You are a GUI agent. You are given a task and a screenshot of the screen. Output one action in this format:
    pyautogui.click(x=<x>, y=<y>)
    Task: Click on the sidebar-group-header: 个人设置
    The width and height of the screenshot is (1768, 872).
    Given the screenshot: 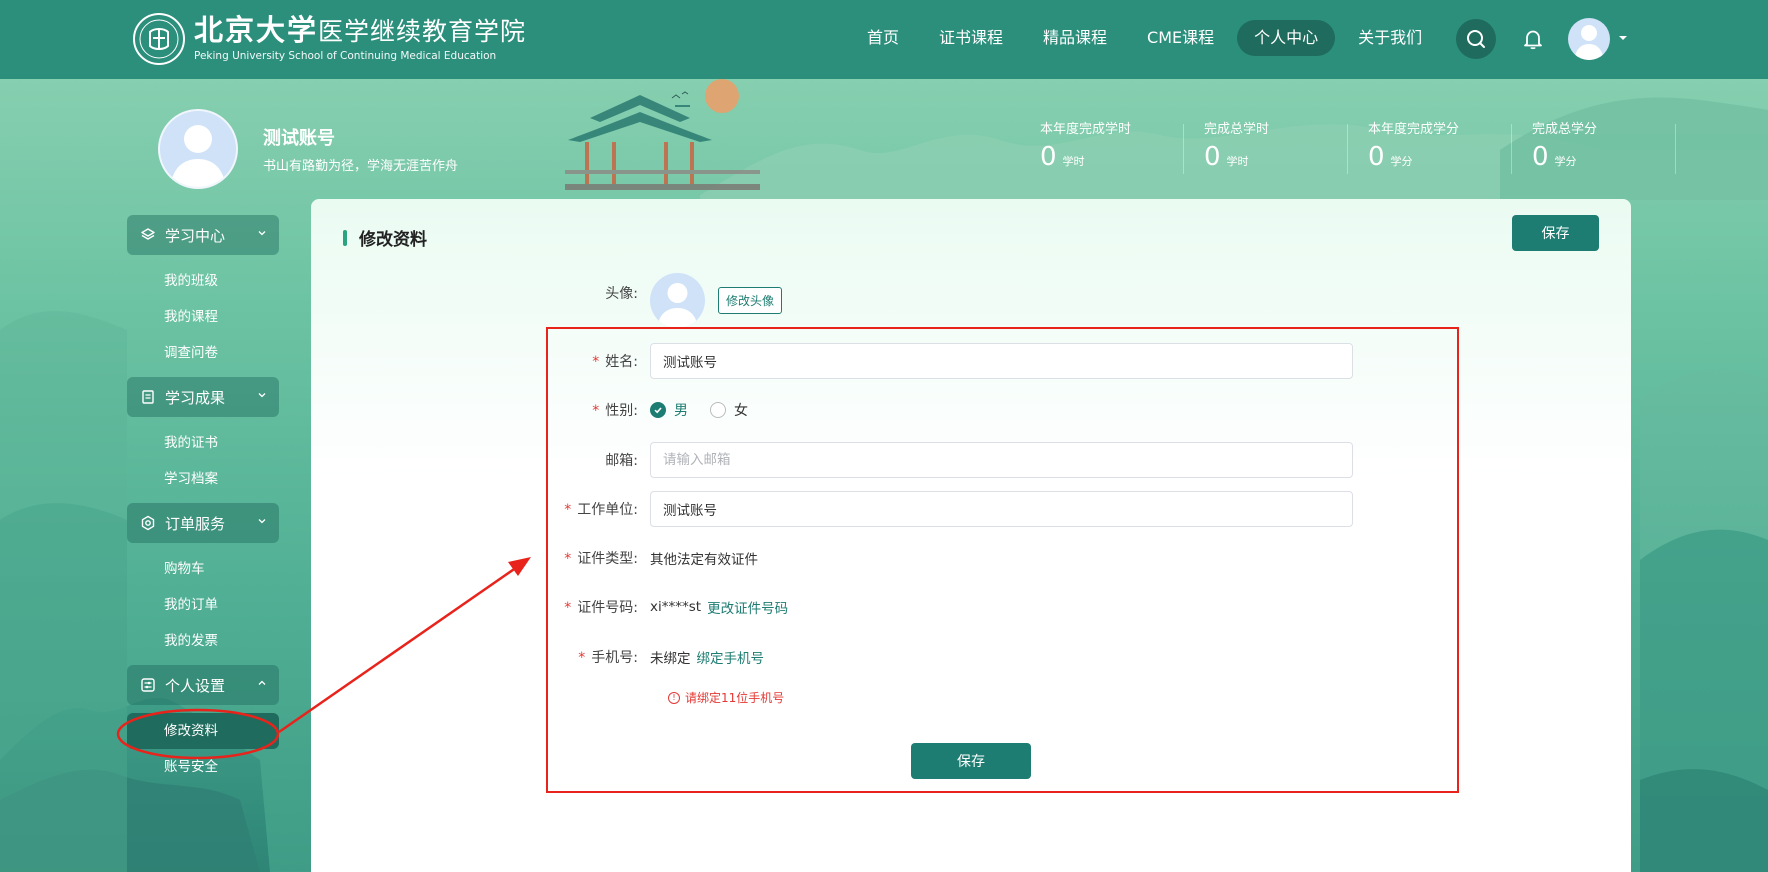 What is the action you would take?
    pyautogui.click(x=203, y=685)
    